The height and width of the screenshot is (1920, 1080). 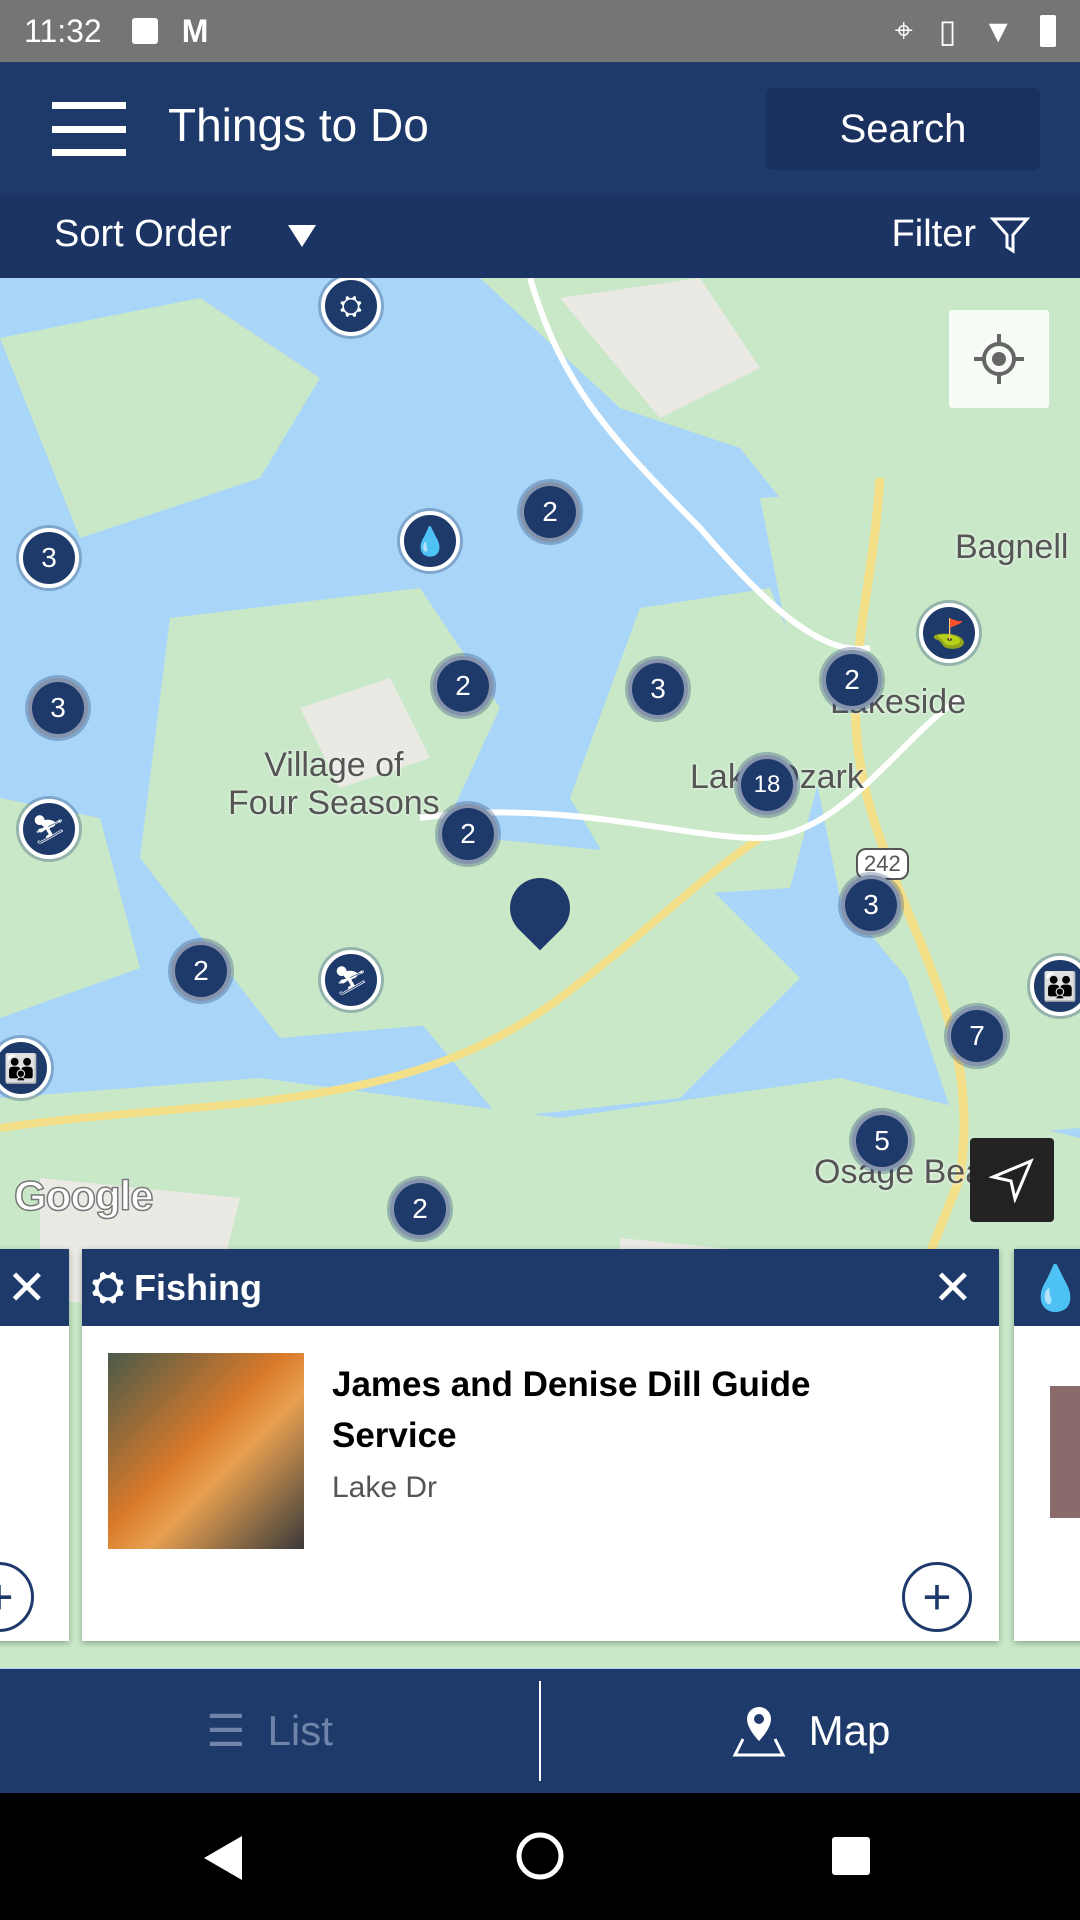 What do you see at coordinates (1010, 235) in the screenshot?
I see `filter-icon` at bounding box center [1010, 235].